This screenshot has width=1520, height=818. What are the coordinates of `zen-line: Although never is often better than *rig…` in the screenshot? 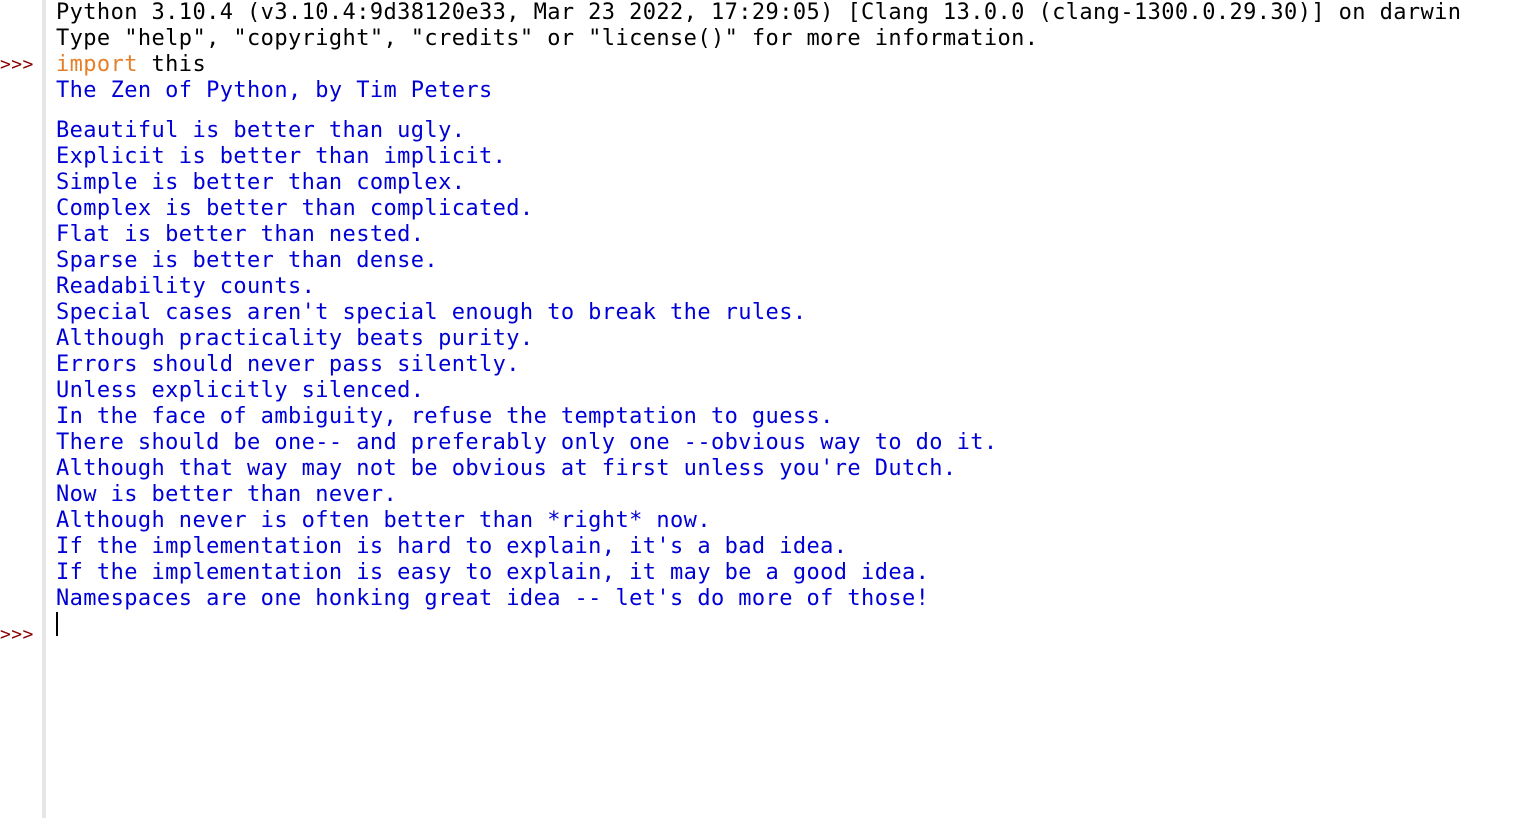 It's located at (383, 520).